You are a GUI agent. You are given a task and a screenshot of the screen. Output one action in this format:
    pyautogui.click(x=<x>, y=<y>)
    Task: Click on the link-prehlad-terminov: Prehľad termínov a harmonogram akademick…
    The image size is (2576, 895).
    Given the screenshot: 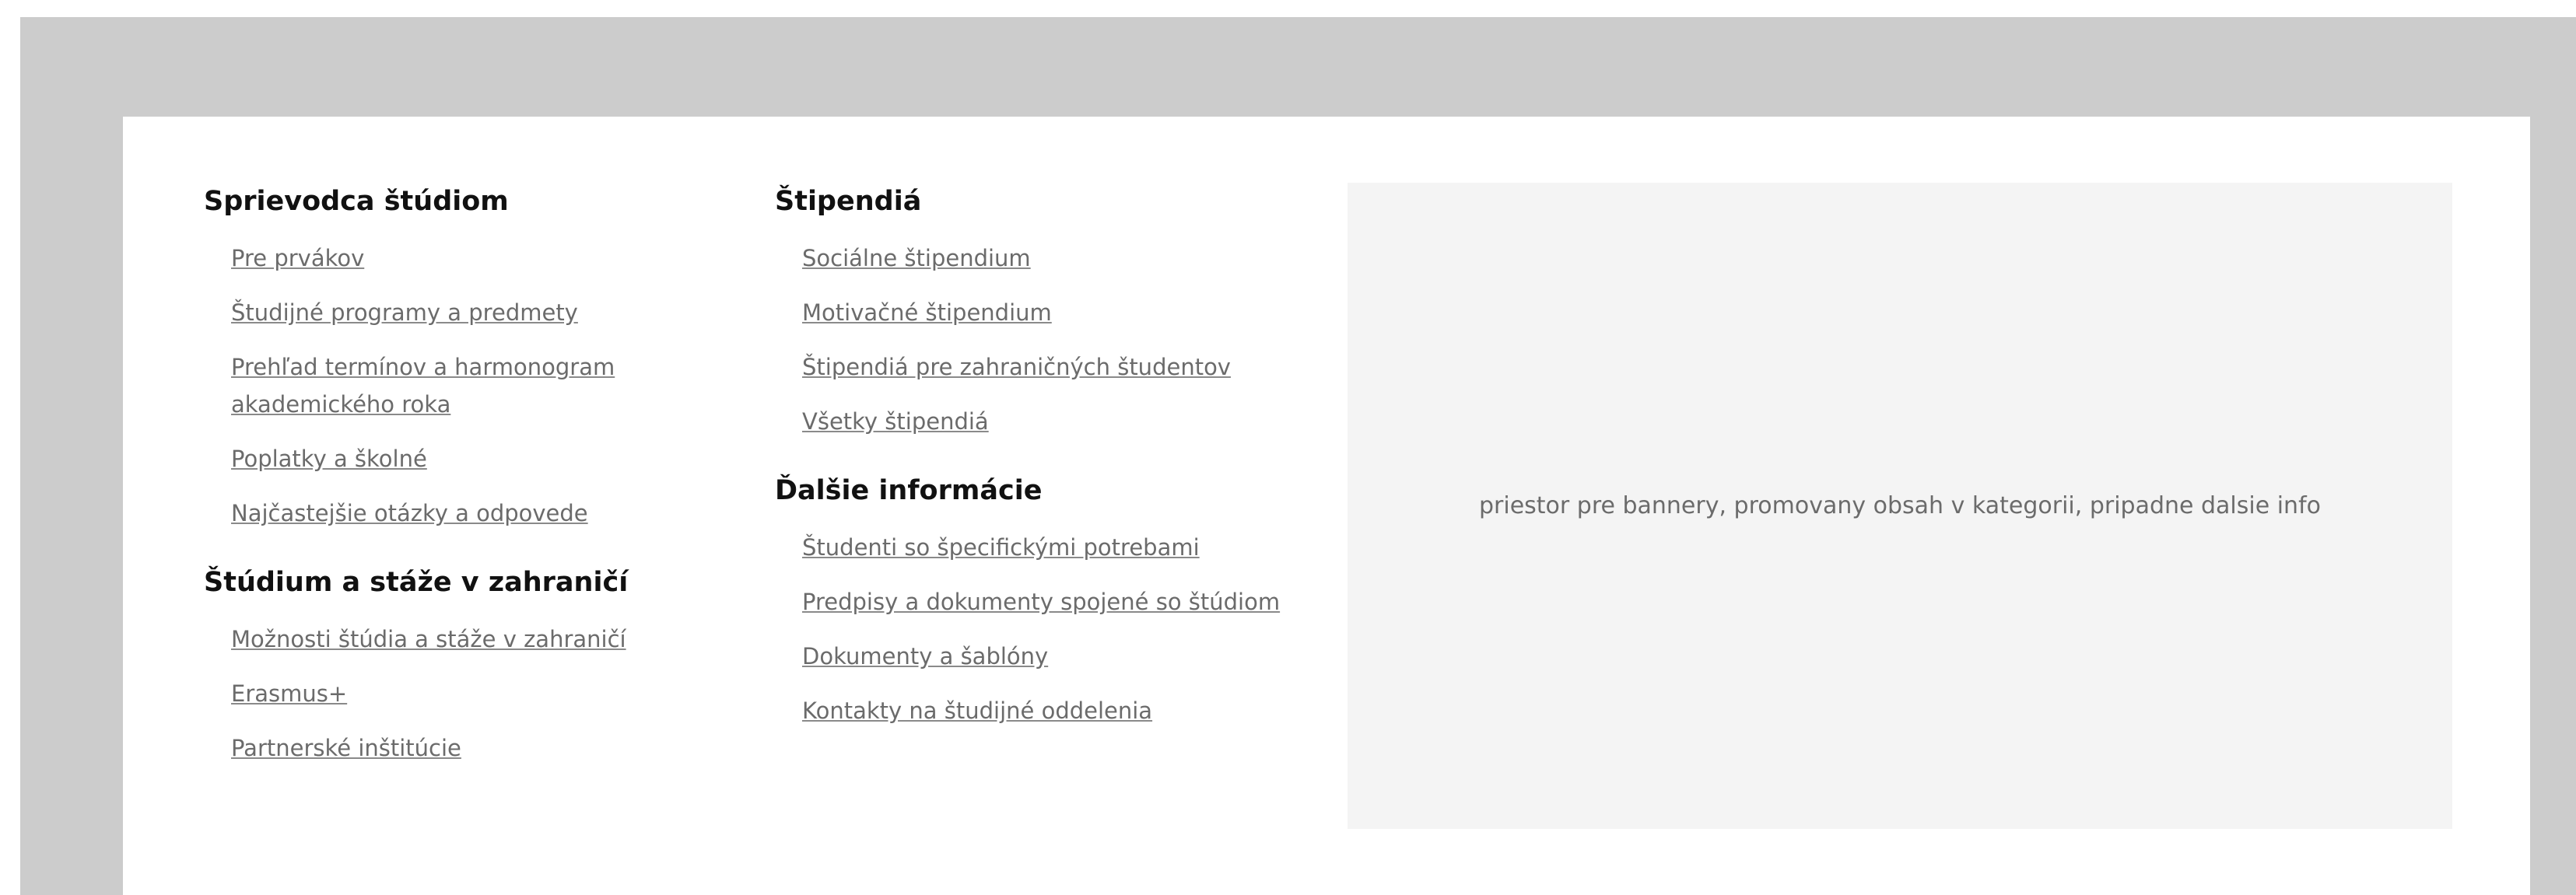 What is the action you would take?
    pyautogui.click(x=449, y=385)
    